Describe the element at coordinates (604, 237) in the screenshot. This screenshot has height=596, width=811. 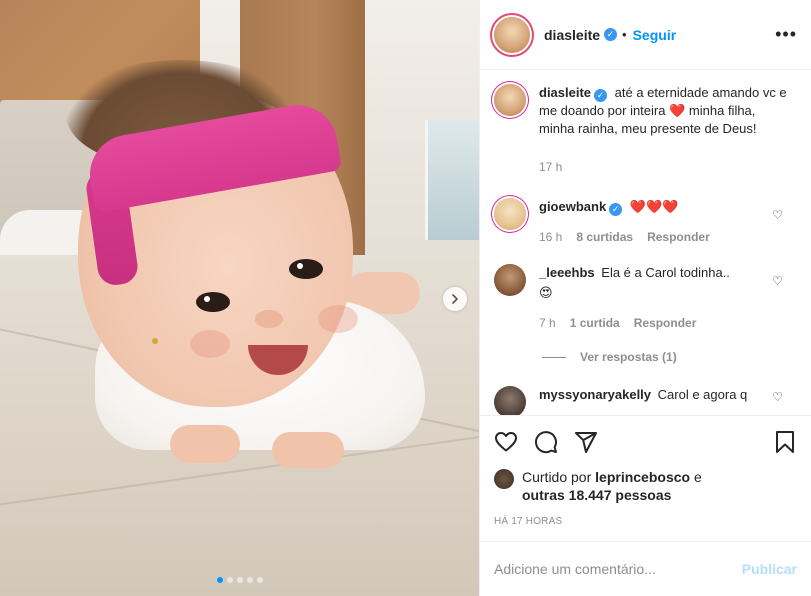
I see `comment-likes: 8 curtidas` at that location.